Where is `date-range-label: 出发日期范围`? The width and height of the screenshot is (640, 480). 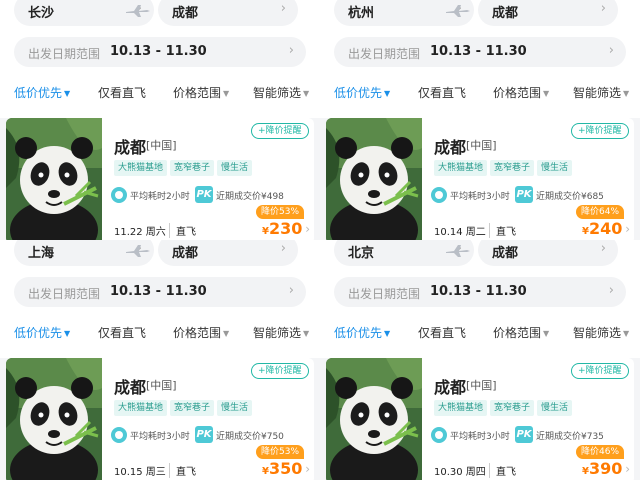 date-range-label: 出发日期范围 is located at coordinates (64, 294).